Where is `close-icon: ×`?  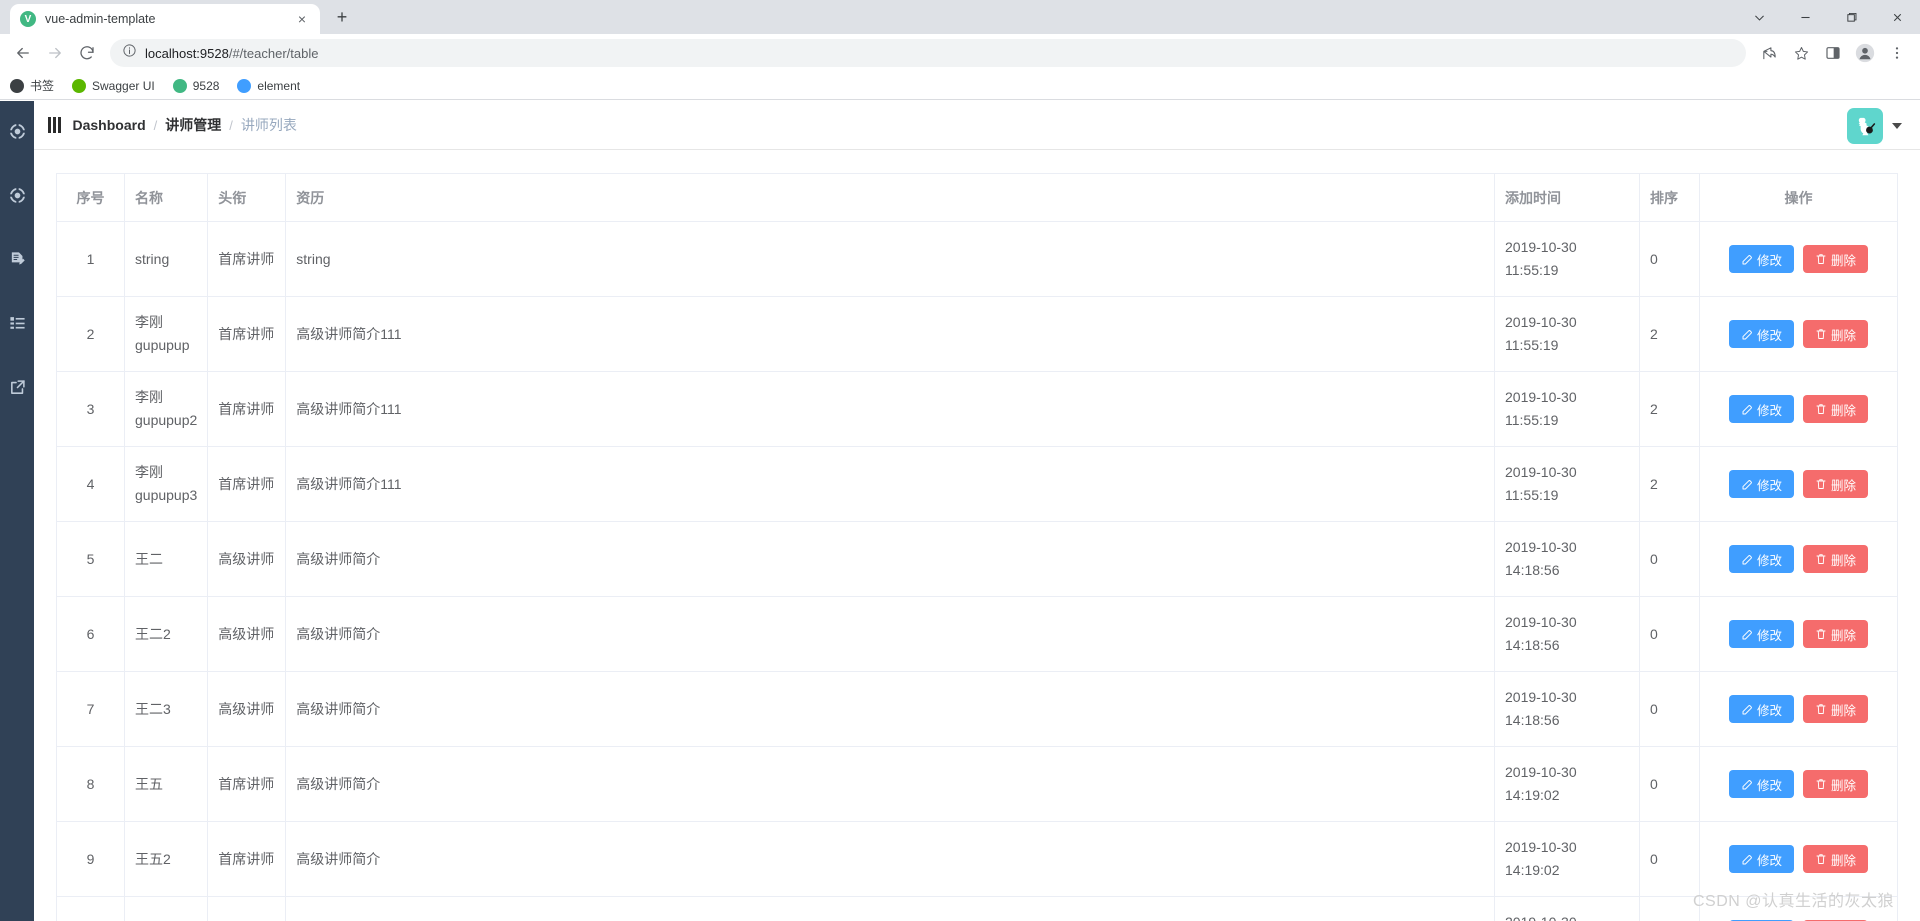 close-icon: × is located at coordinates (302, 19).